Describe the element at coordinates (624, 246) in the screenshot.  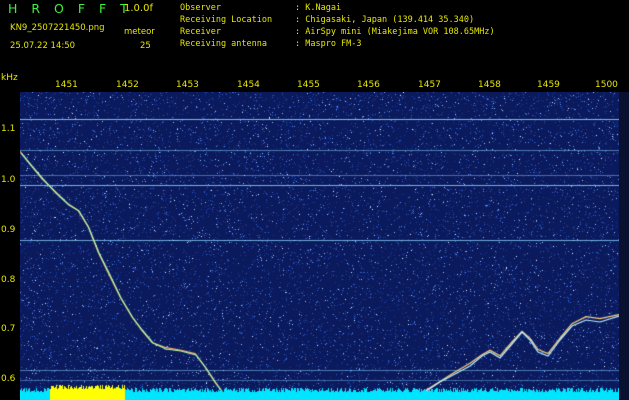
I see `right-margin-strip` at that location.